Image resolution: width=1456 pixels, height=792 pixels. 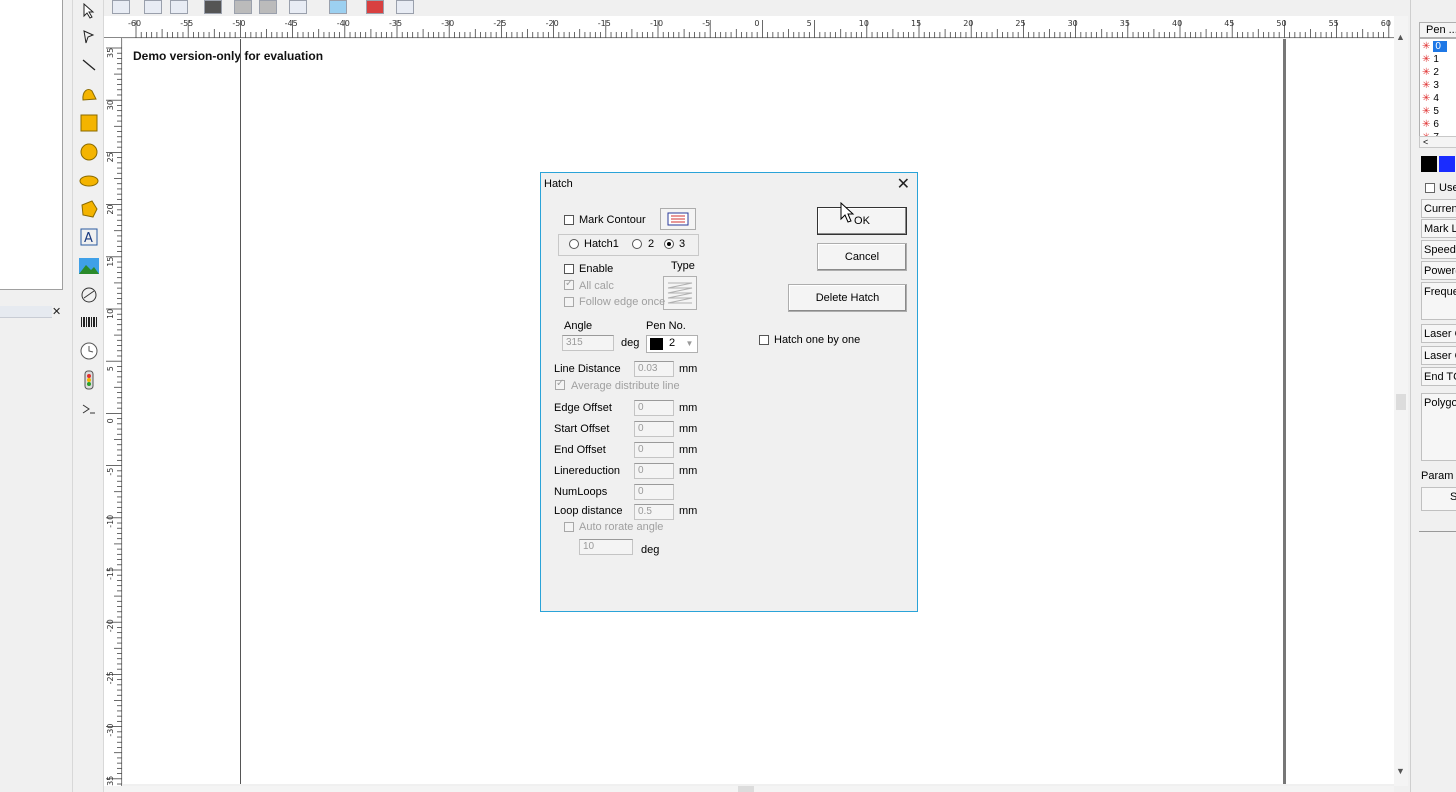 What do you see at coordinates (688, 450) in the screenshot?
I see `end-offset-unit: mm` at bounding box center [688, 450].